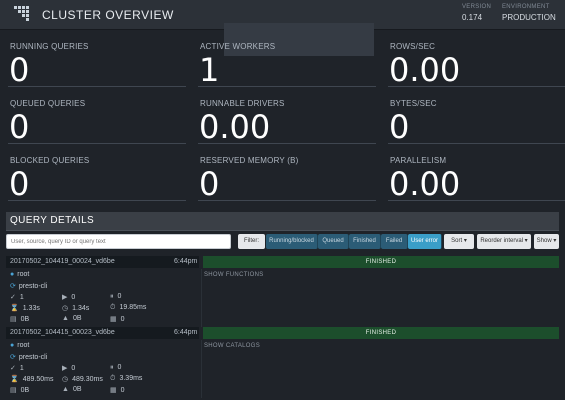 The width and height of the screenshot is (565, 400). I want to click on elapsed-time: ⏱ 19.85ms, so click(128, 308).